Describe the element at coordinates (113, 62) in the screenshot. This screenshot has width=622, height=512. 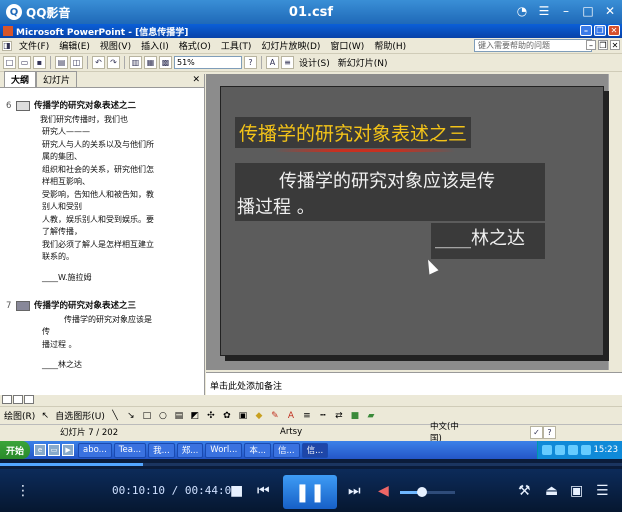
I see `redo-icon: ↷` at that location.